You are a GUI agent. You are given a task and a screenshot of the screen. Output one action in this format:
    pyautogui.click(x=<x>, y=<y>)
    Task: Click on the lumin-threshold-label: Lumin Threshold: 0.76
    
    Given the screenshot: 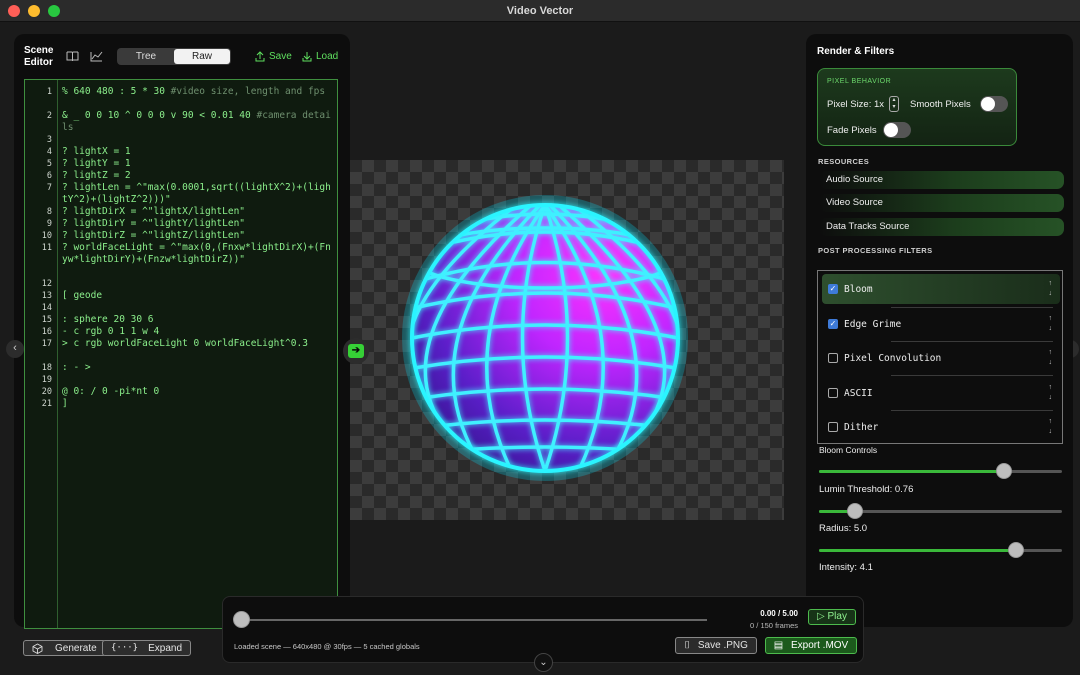 What is the action you would take?
    pyautogui.click(x=866, y=489)
    